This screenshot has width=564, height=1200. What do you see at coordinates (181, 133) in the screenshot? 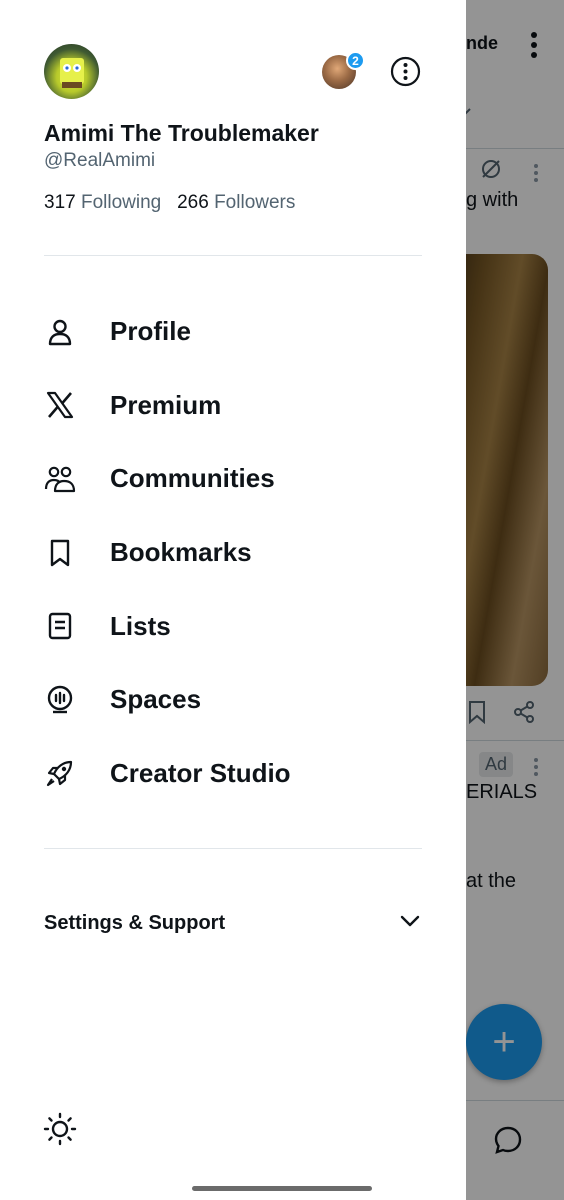
I see `display-name: Amimi The Troublemaker` at bounding box center [181, 133].